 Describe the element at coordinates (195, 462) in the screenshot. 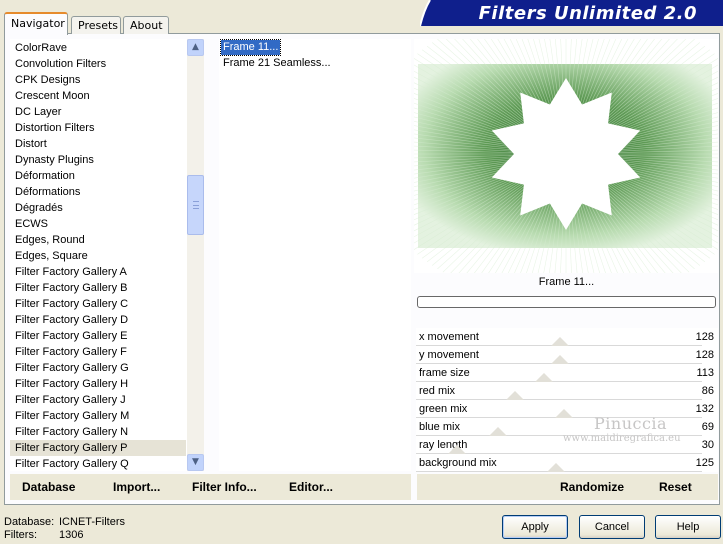

I see `scroll-down-button: ▼` at that location.